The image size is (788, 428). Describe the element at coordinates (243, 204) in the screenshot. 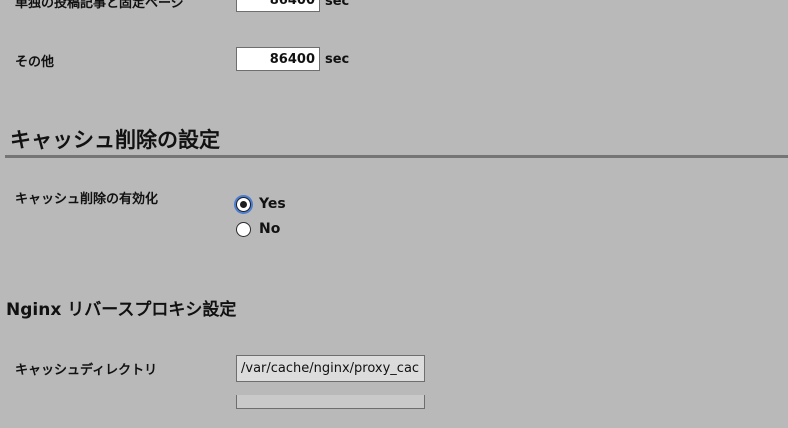

I see `radio-checked-icon` at that location.